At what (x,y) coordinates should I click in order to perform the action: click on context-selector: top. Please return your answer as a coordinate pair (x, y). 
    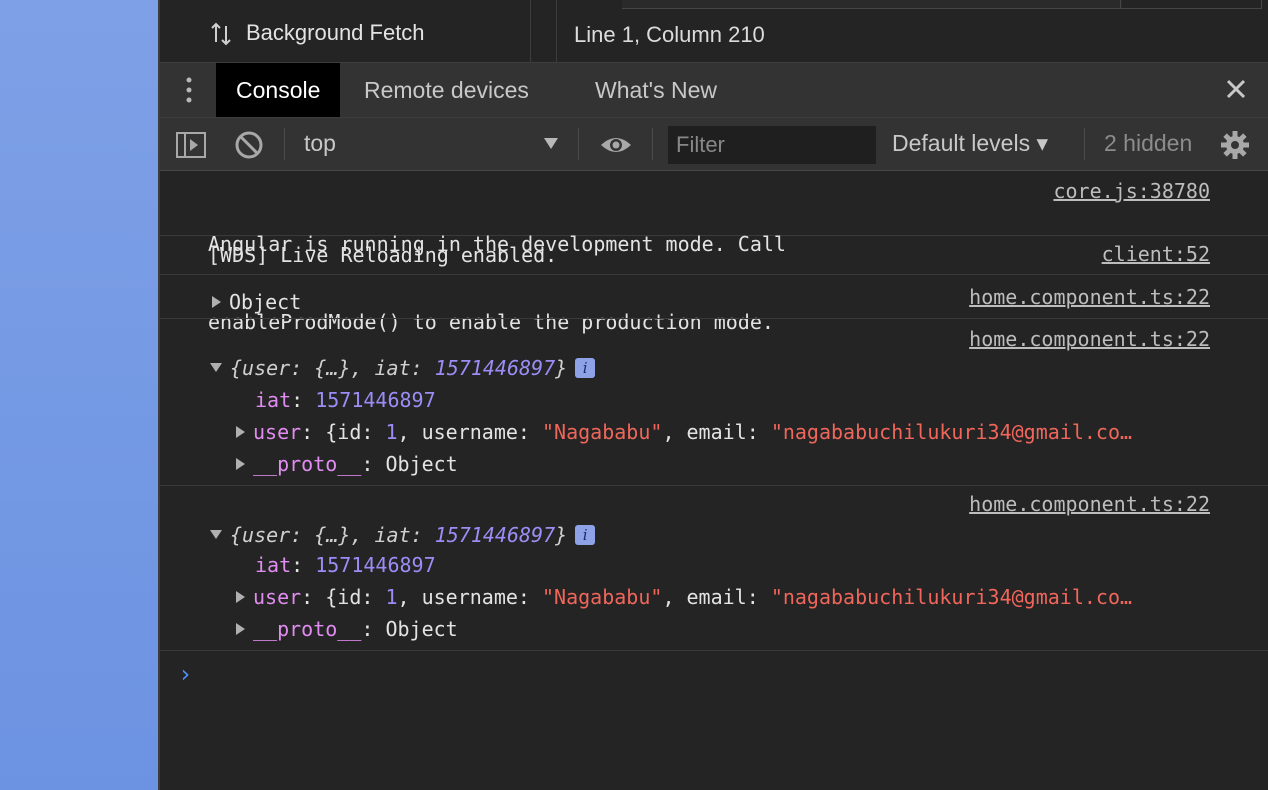
    Looking at the image, I should click on (320, 143).